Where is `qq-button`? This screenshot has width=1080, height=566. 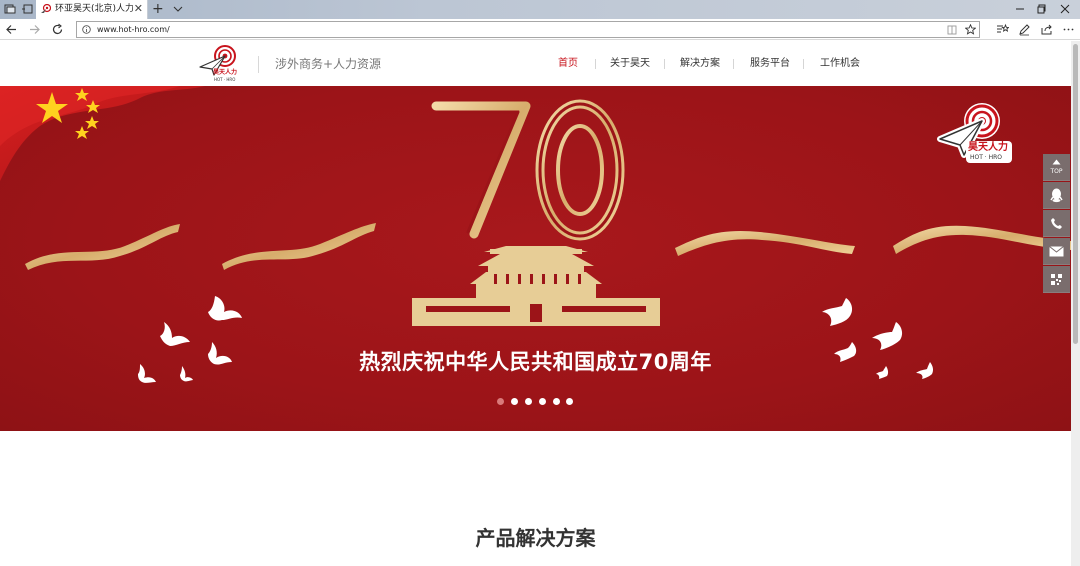 qq-button is located at coordinates (1056, 195).